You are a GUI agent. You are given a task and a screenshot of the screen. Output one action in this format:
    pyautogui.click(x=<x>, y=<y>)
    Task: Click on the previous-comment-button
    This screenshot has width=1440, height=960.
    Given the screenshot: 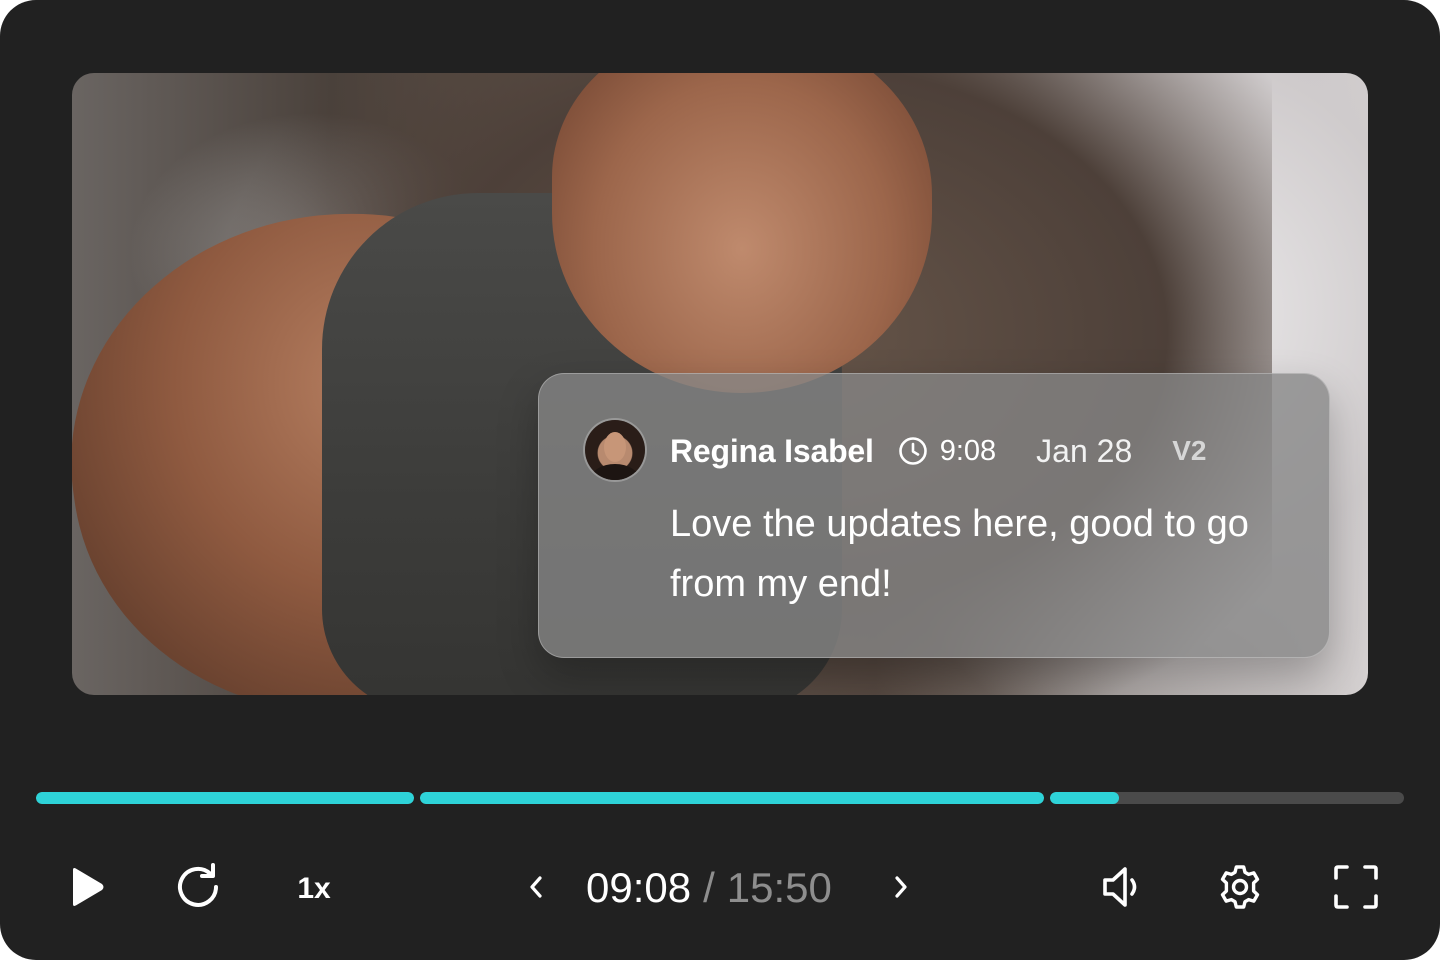 What is the action you would take?
    pyautogui.click(x=536, y=889)
    